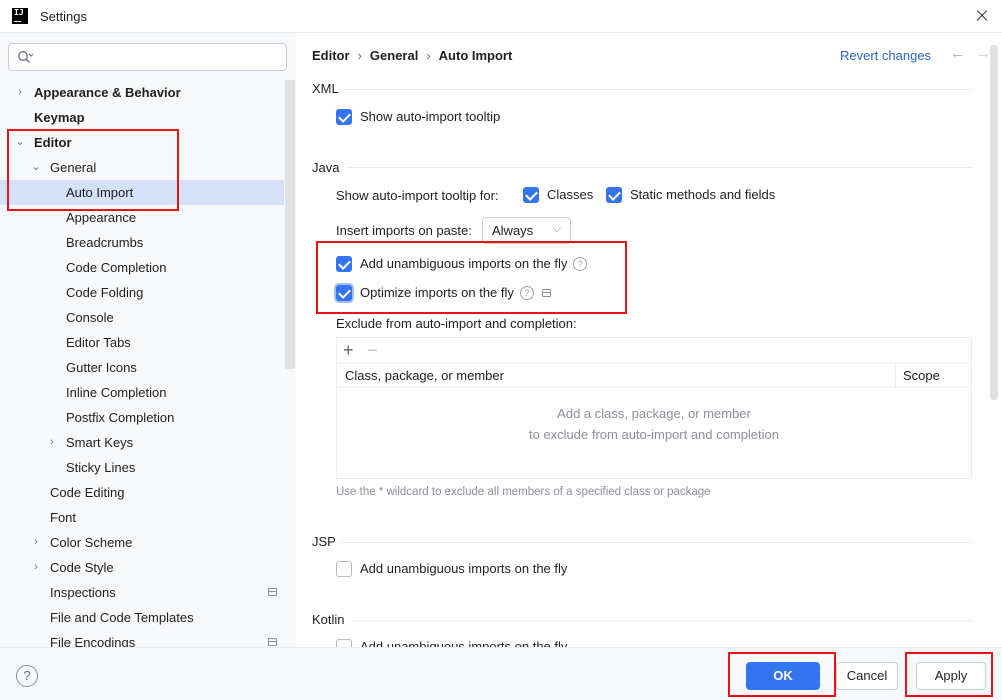  I want to click on main-scrollbar, so click(994, 222).